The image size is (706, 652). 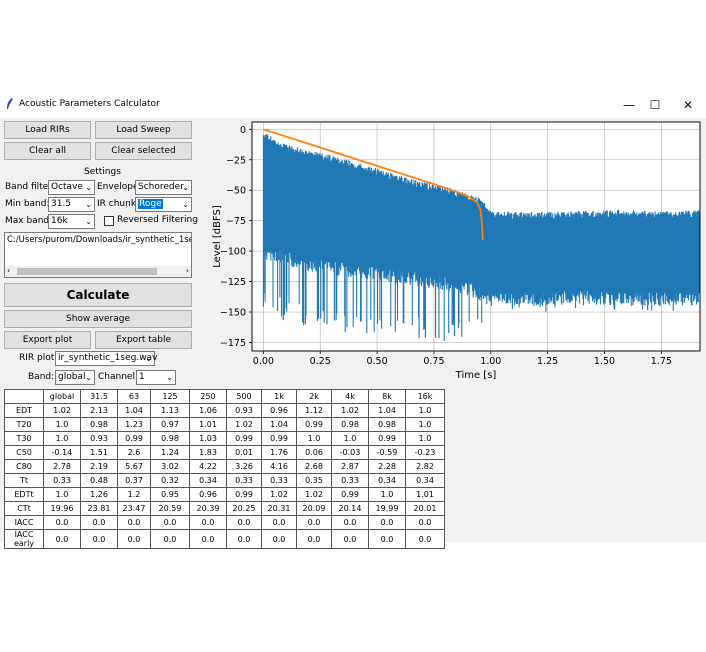 I want to click on table-cell: 0.35, so click(x=314, y=480).